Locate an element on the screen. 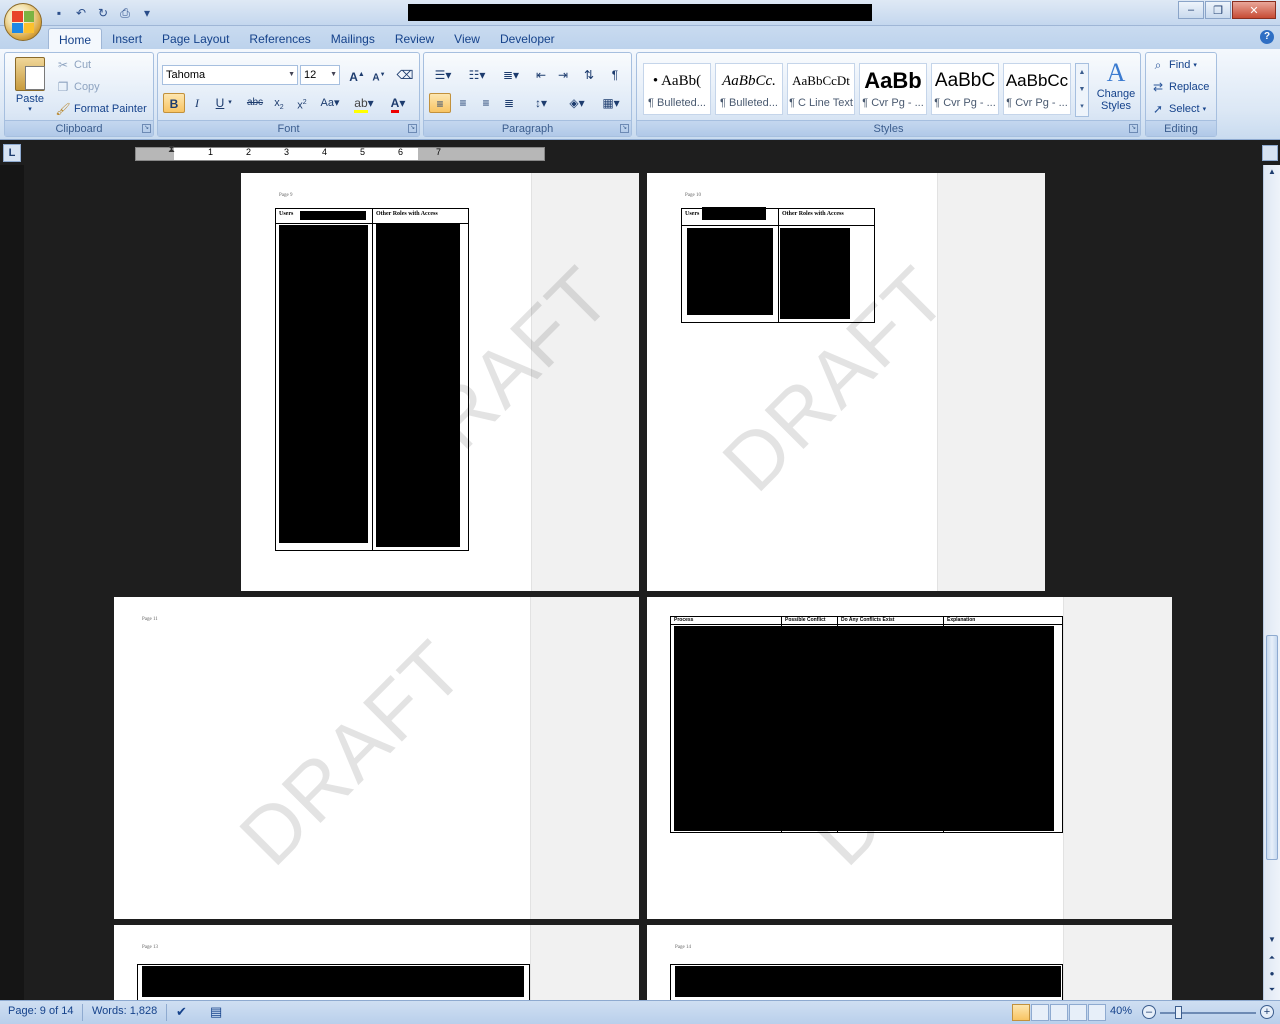 This screenshot has width=1280, height=1024. office-button is located at coordinates (23, 22).